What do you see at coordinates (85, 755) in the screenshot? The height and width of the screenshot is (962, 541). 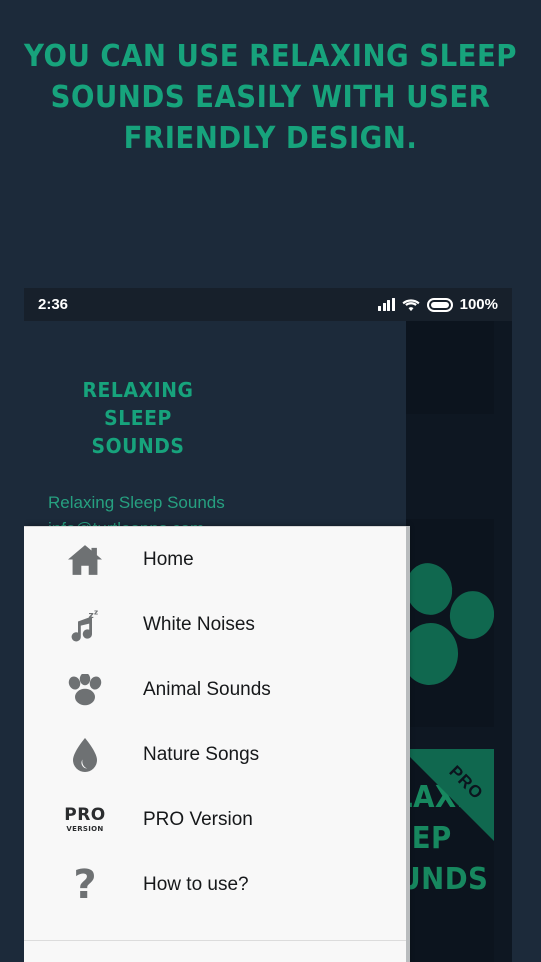 I see `water-drop-icon` at bounding box center [85, 755].